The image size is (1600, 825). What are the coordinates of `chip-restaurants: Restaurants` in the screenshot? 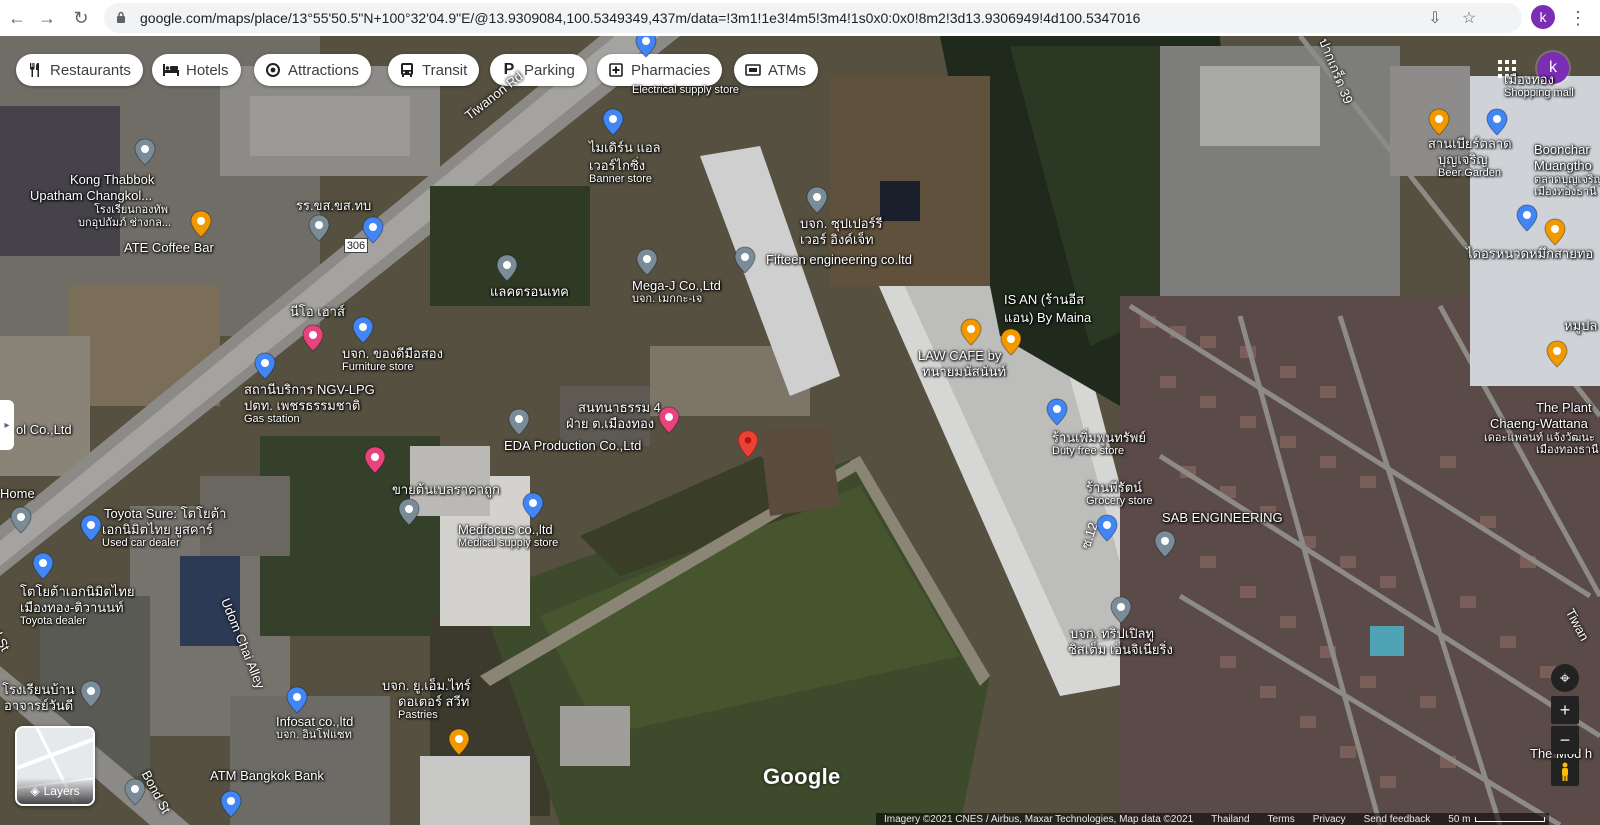 It's located at (79, 70).